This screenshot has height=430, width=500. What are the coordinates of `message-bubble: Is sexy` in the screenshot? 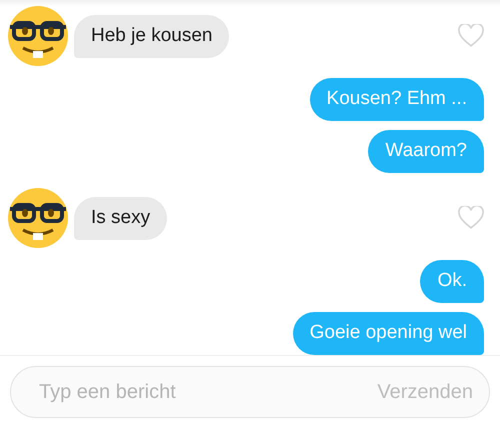 It's located at (121, 218).